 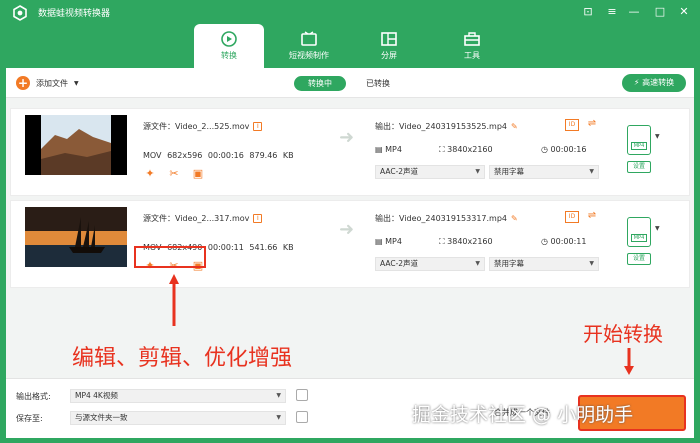 What do you see at coordinates (198, 174) in the screenshot?
I see `edit-icon: ▣` at bounding box center [198, 174].